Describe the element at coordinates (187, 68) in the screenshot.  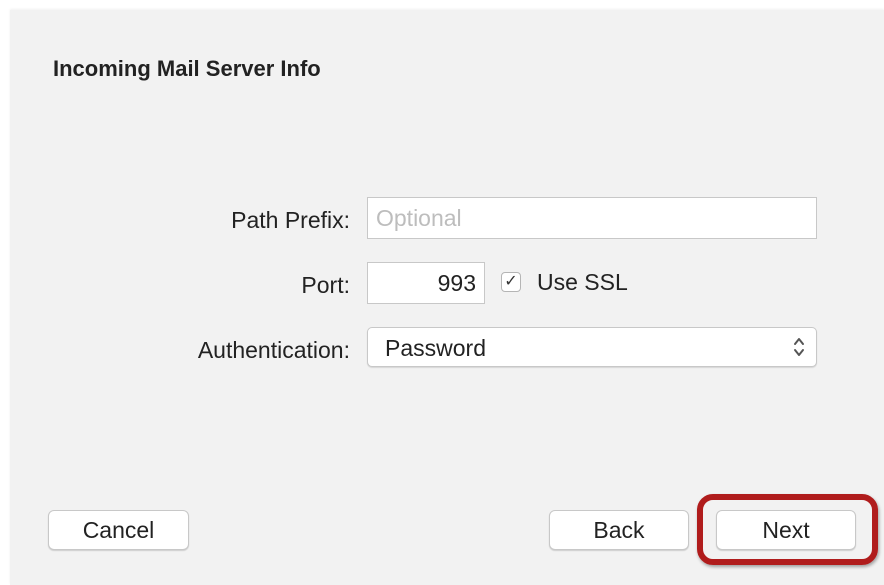
I see `dialog-title: Incoming Mail Server Info` at that location.